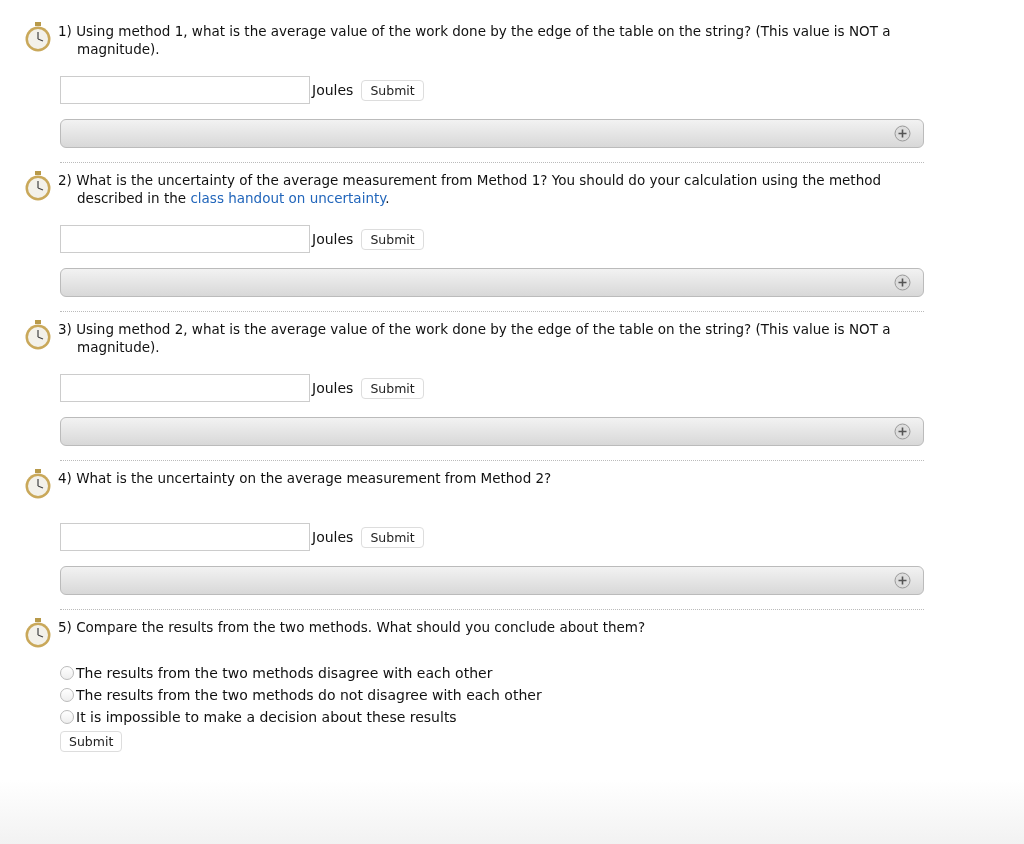  What do you see at coordinates (284, 673) in the screenshot?
I see `option-label: The results from the two methods disagree with each other` at bounding box center [284, 673].